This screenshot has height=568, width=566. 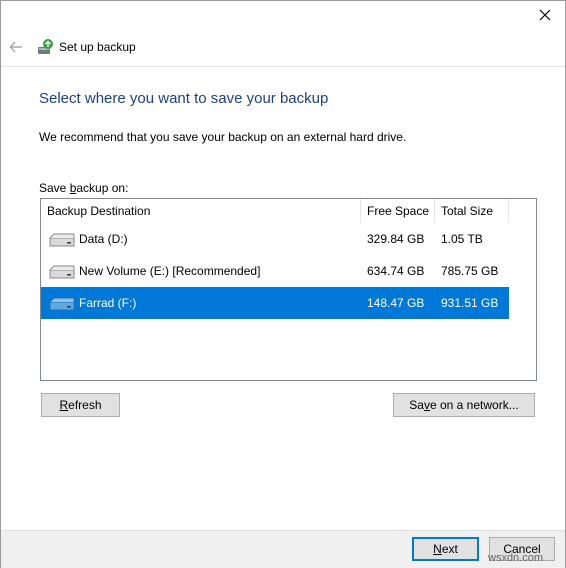 I want to click on close-icon, so click(x=545, y=15).